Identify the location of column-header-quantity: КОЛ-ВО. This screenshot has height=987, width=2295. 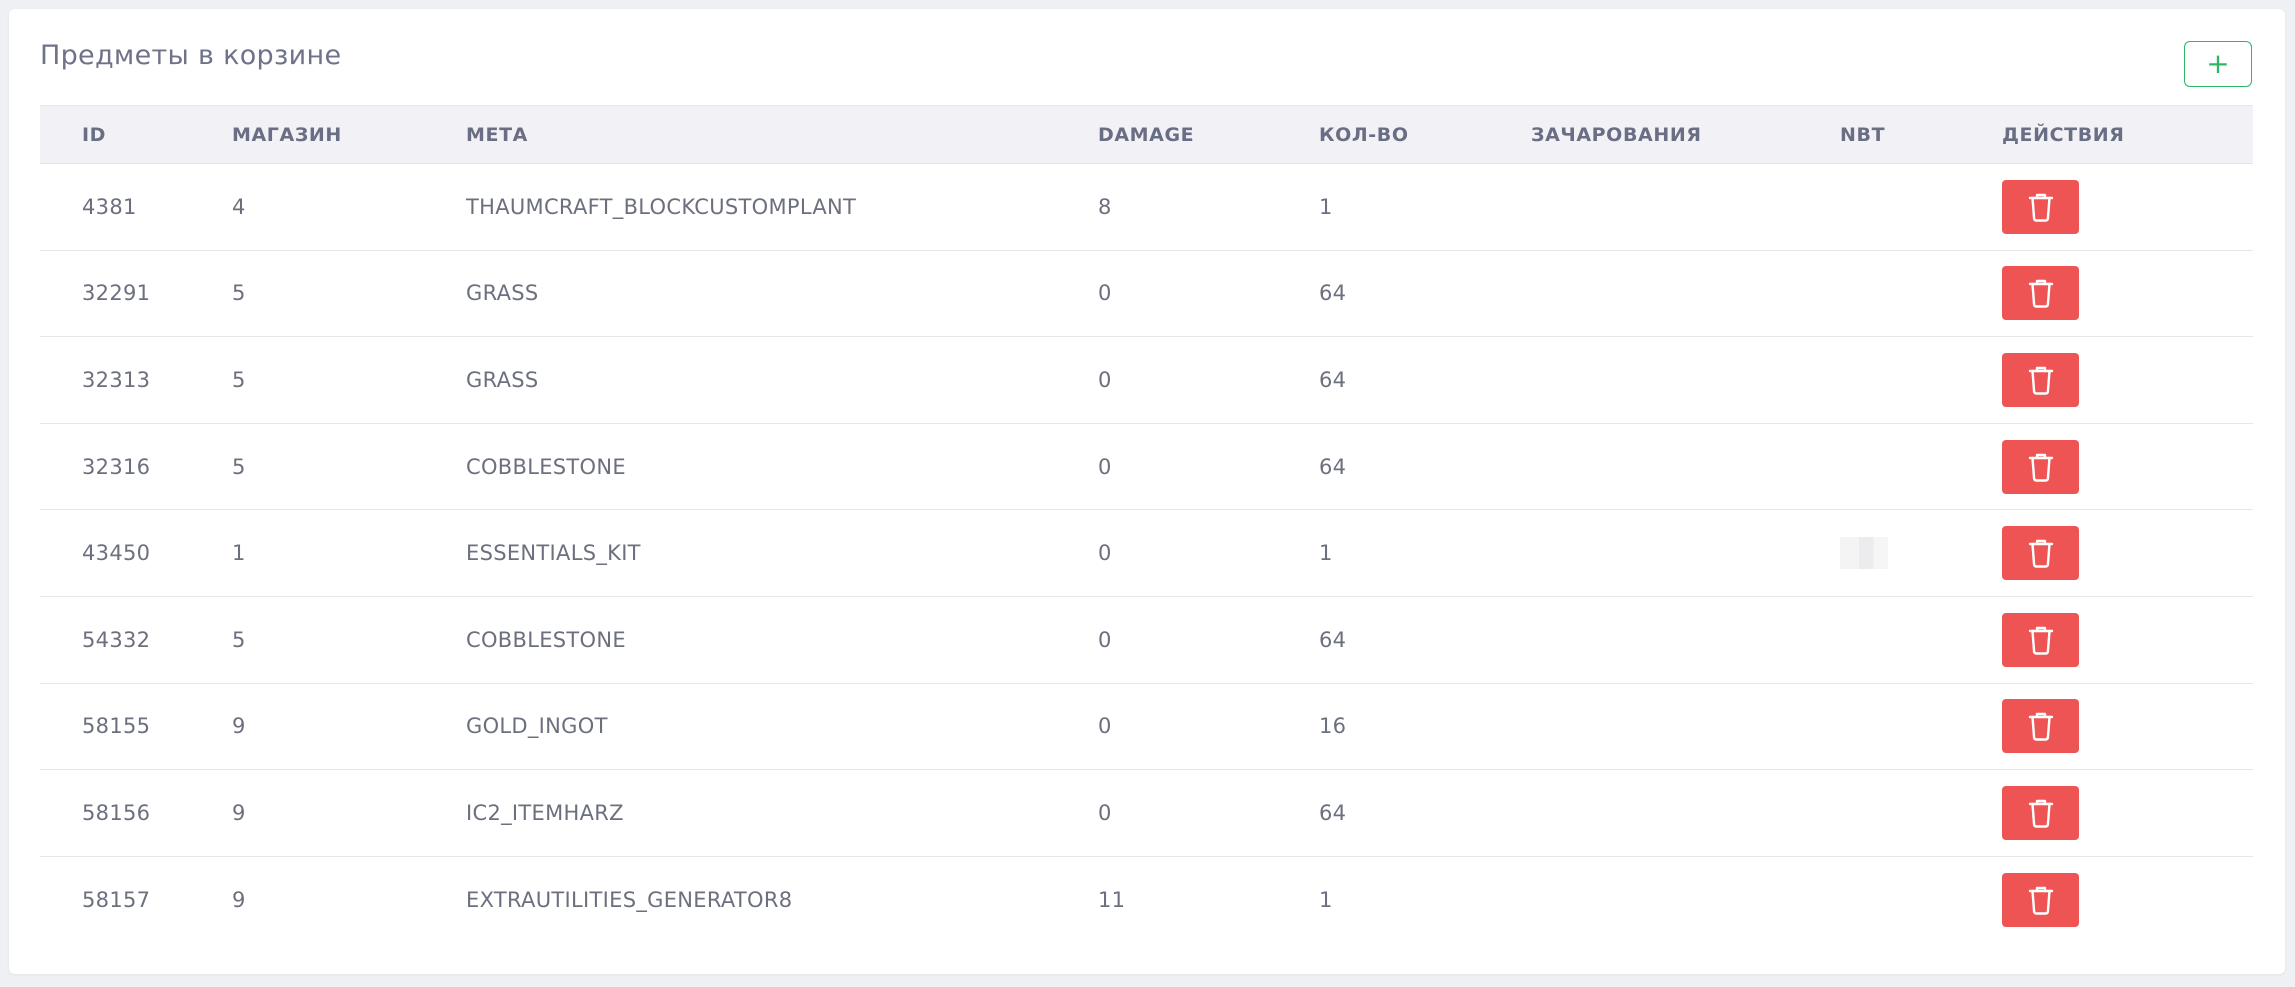
(1364, 134).